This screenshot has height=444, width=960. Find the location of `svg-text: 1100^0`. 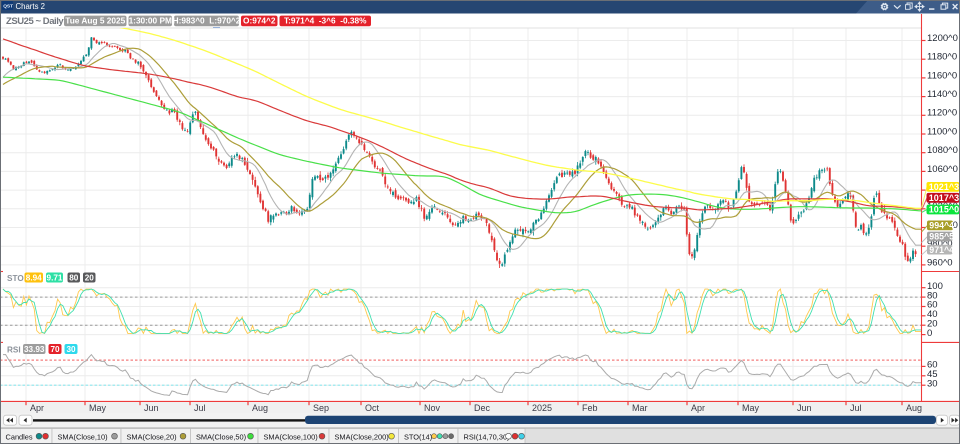

svg-text: 1100^0 is located at coordinates (942, 131).